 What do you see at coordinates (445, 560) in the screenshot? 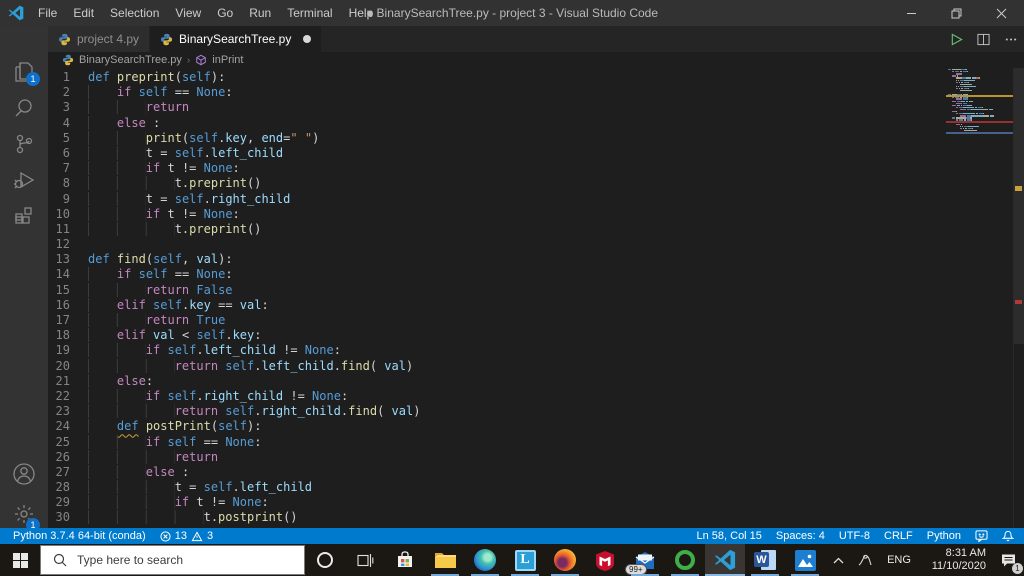
I see `file-explorer-icon` at bounding box center [445, 560].